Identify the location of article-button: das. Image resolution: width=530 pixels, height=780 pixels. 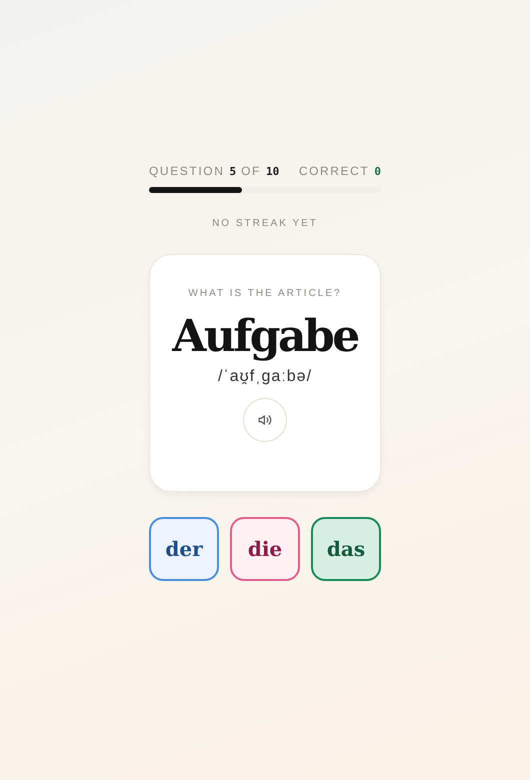
(346, 549).